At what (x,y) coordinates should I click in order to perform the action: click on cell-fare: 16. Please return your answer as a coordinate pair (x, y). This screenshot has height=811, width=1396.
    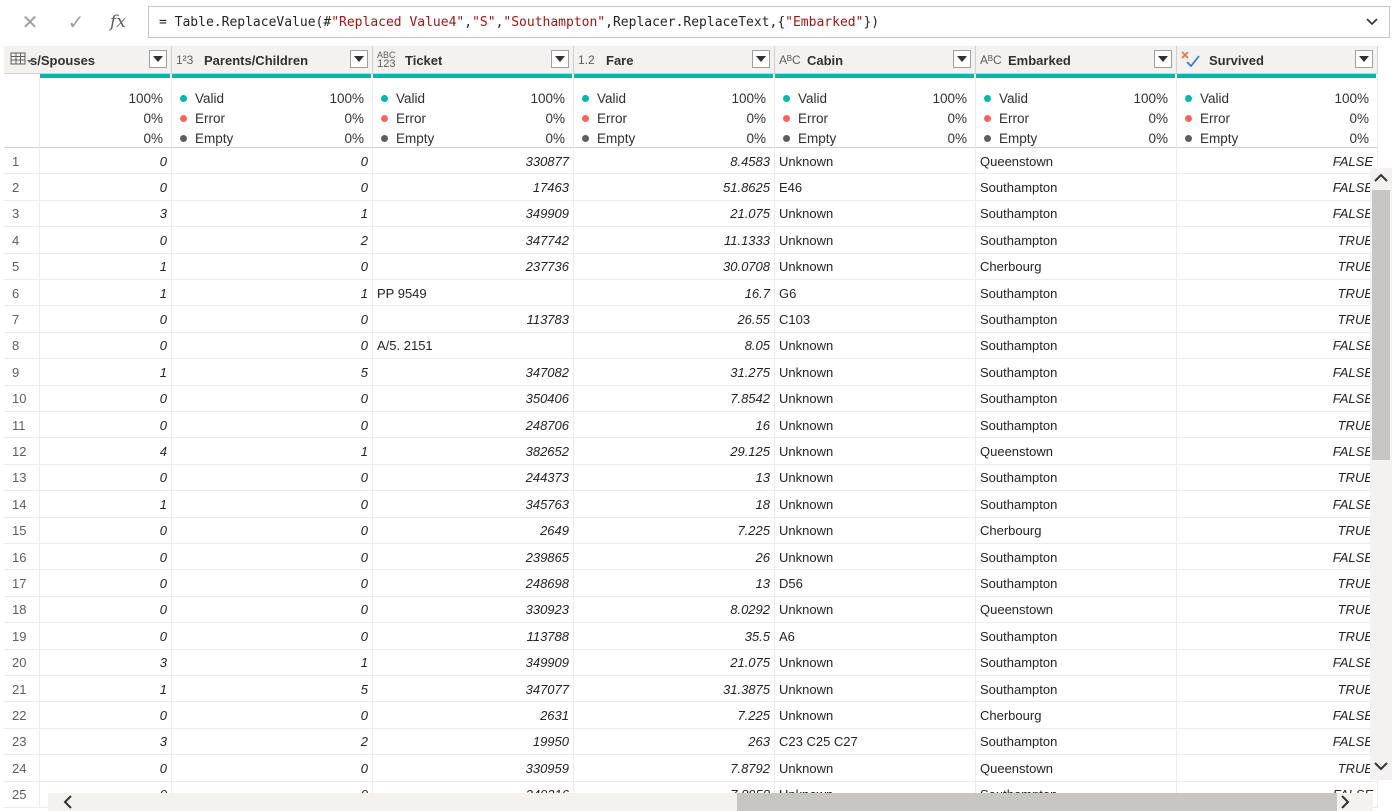
    Looking at the image, I should click on (674, 425).